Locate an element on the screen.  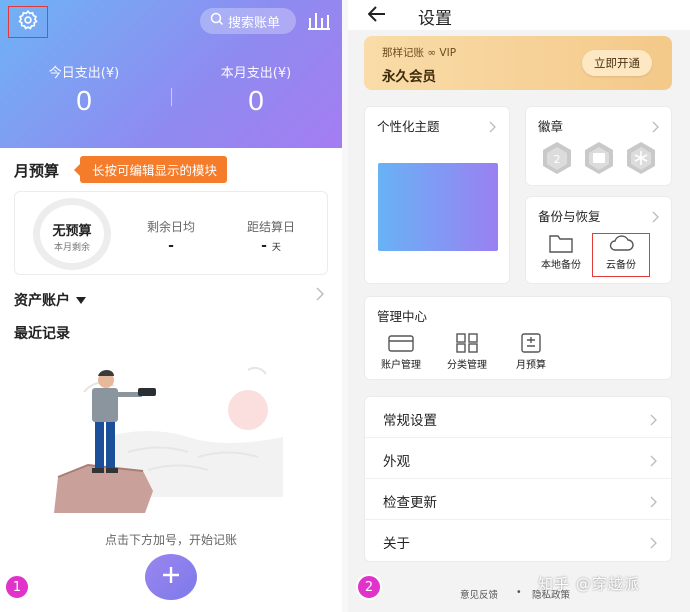
step-badge-2: 2 is located at coordinates (369, 587).